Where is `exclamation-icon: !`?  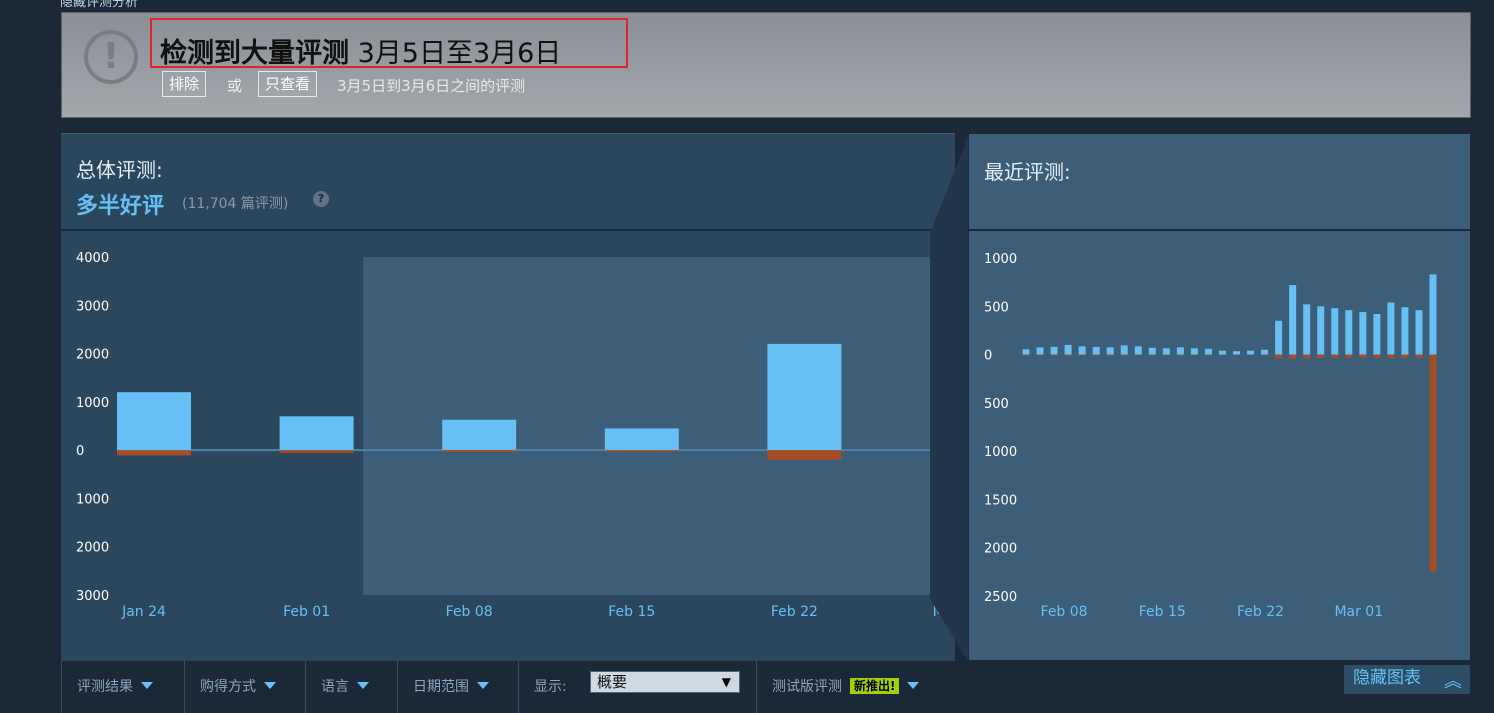
exclamation-icon: ! is located at coordinates (111, 57).